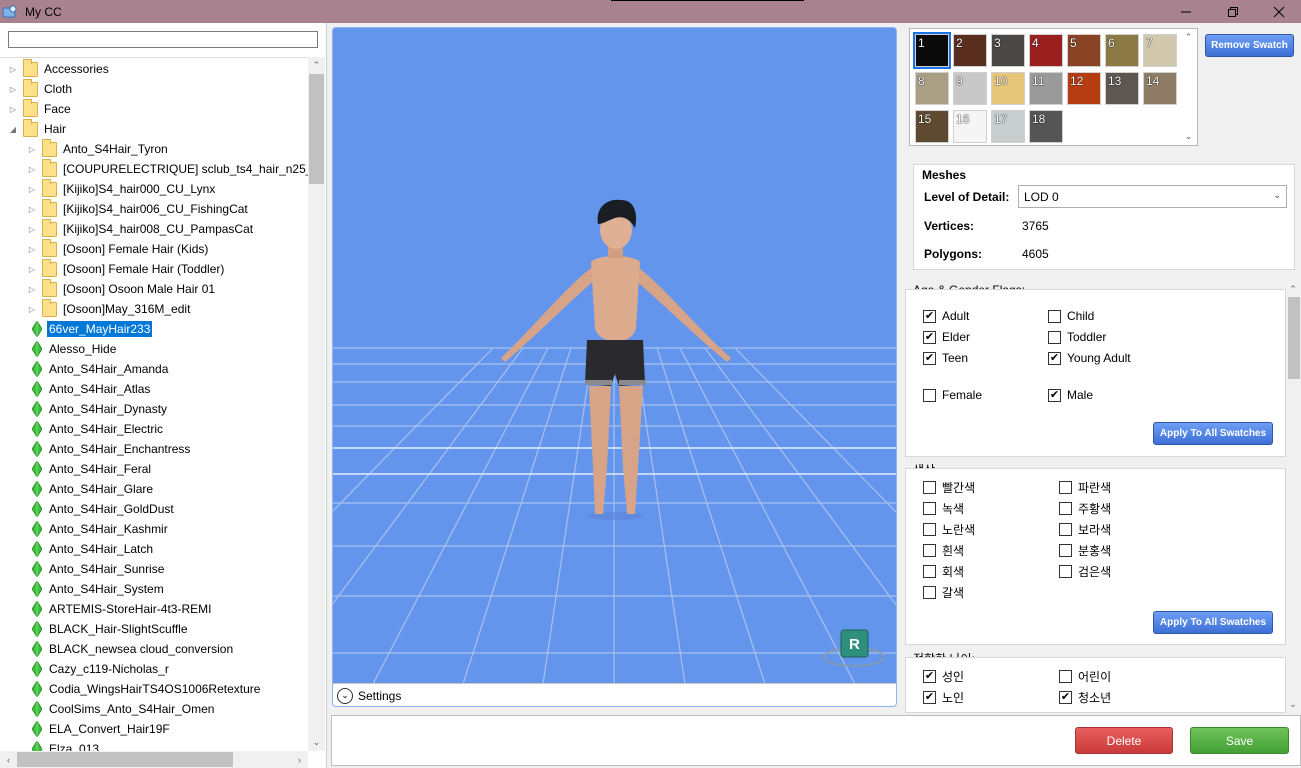  Describe the element at coordinates (40, 88) in the screenshot. I see `tree-folder: ▷ Cloth` at that location.